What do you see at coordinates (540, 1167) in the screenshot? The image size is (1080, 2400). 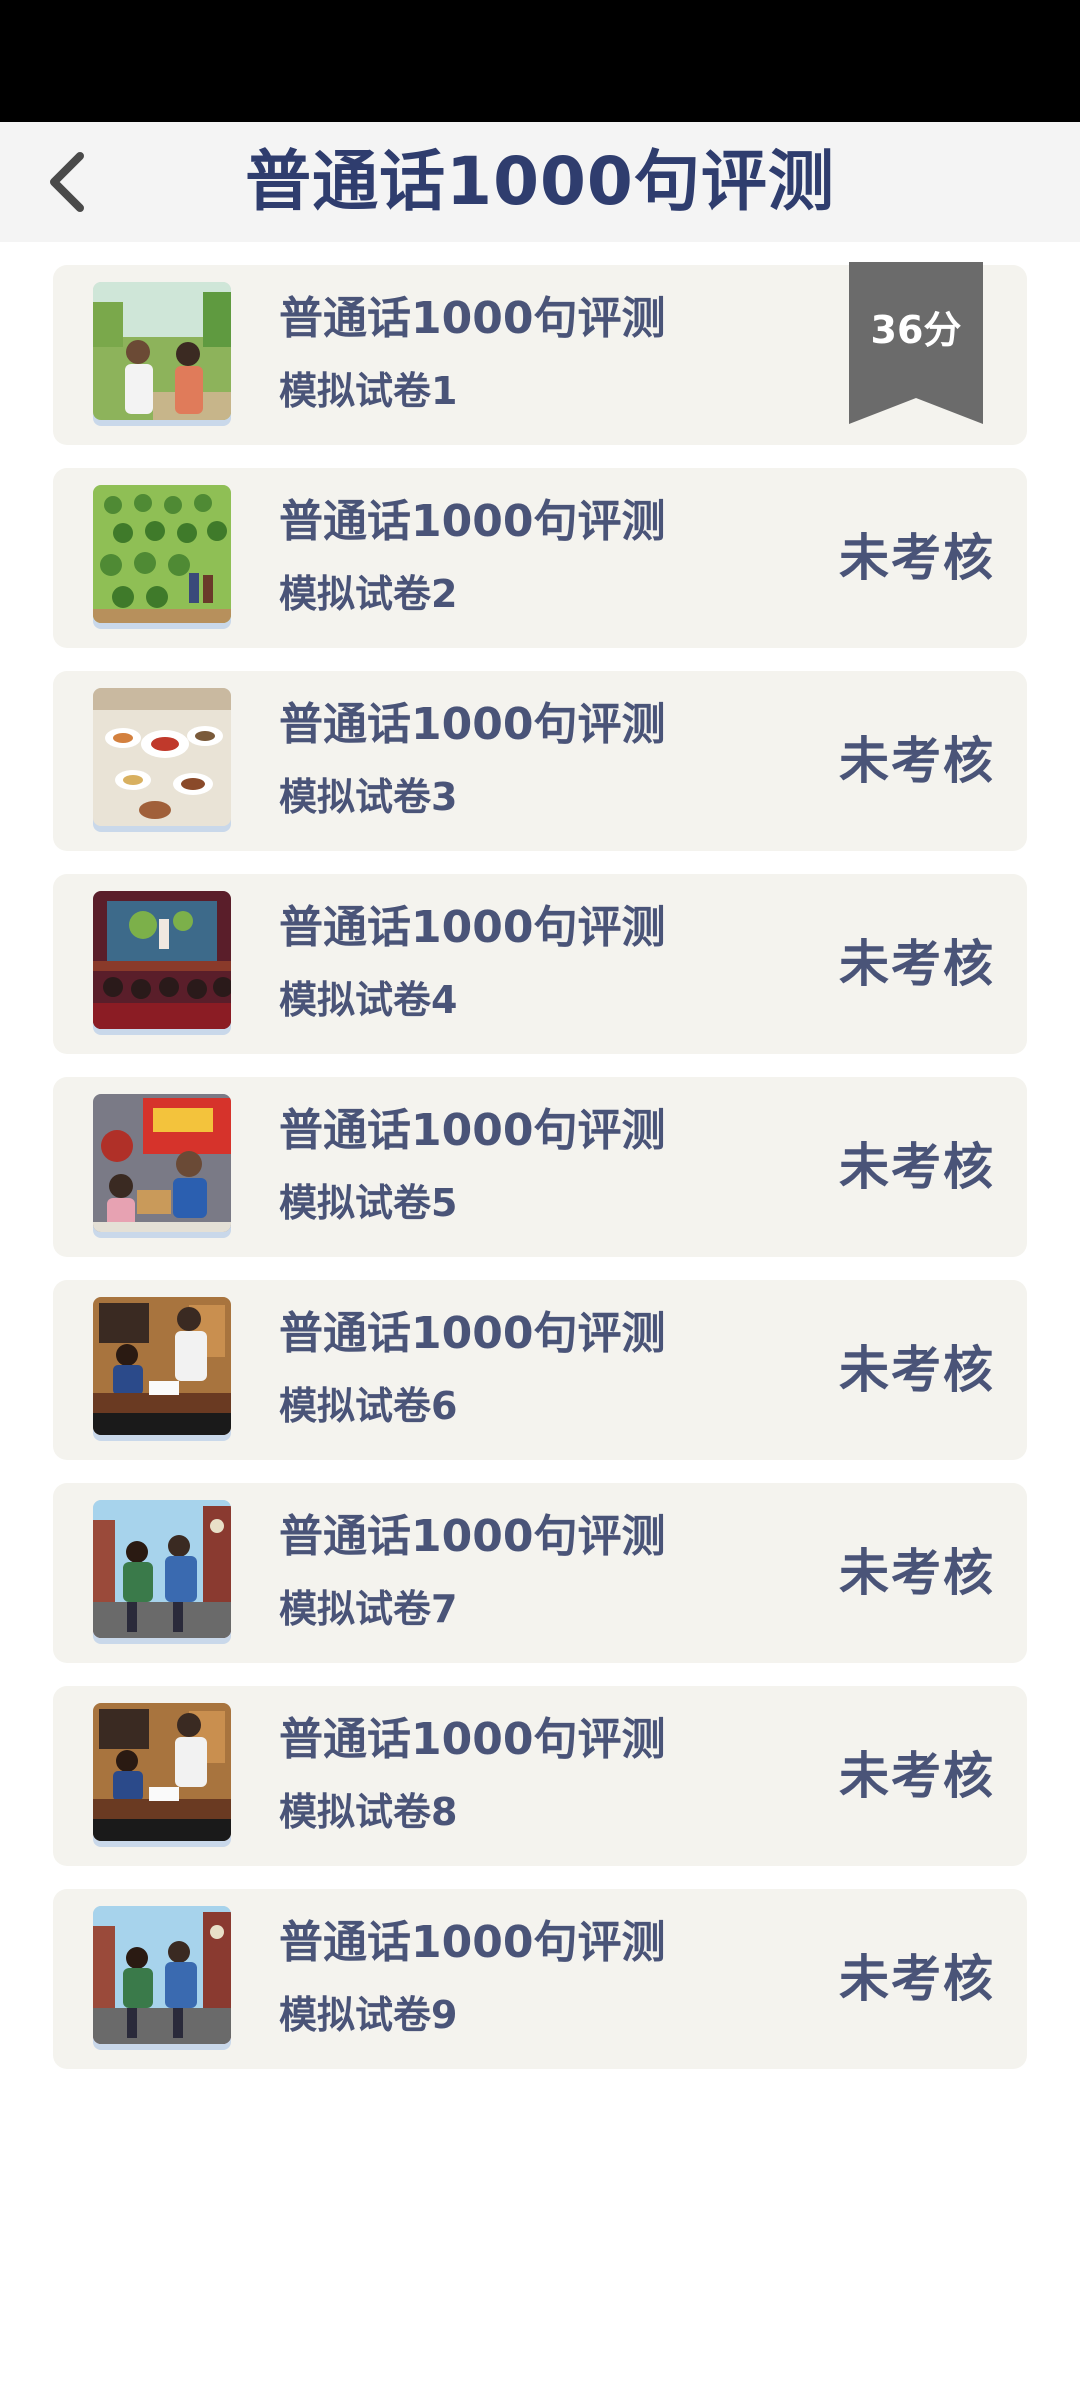 I see `paper-card-5: 普通话1000句评测 模拟试卷5 未考核` at bounding box center [540, 1167].